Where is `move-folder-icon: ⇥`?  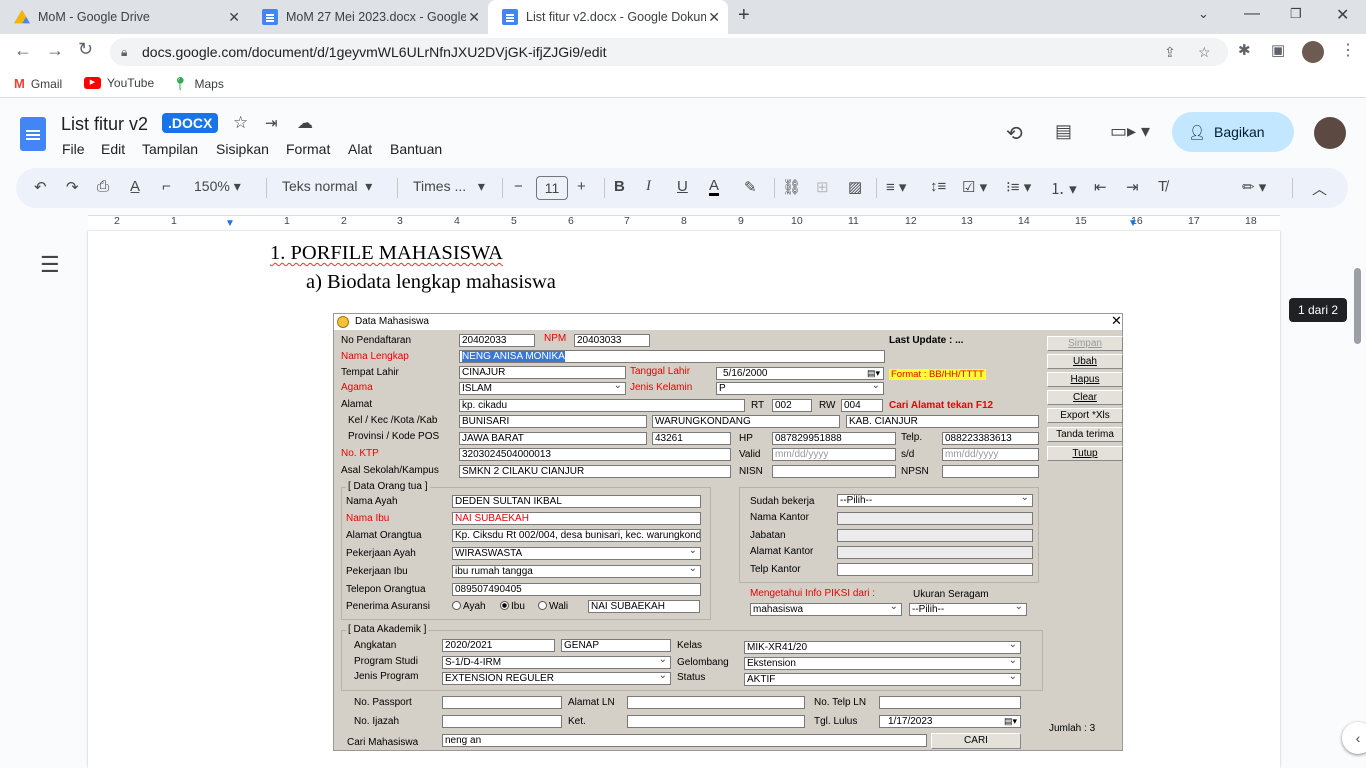
move-folder-icon: ⇥ is located at coordinates (271, 123).